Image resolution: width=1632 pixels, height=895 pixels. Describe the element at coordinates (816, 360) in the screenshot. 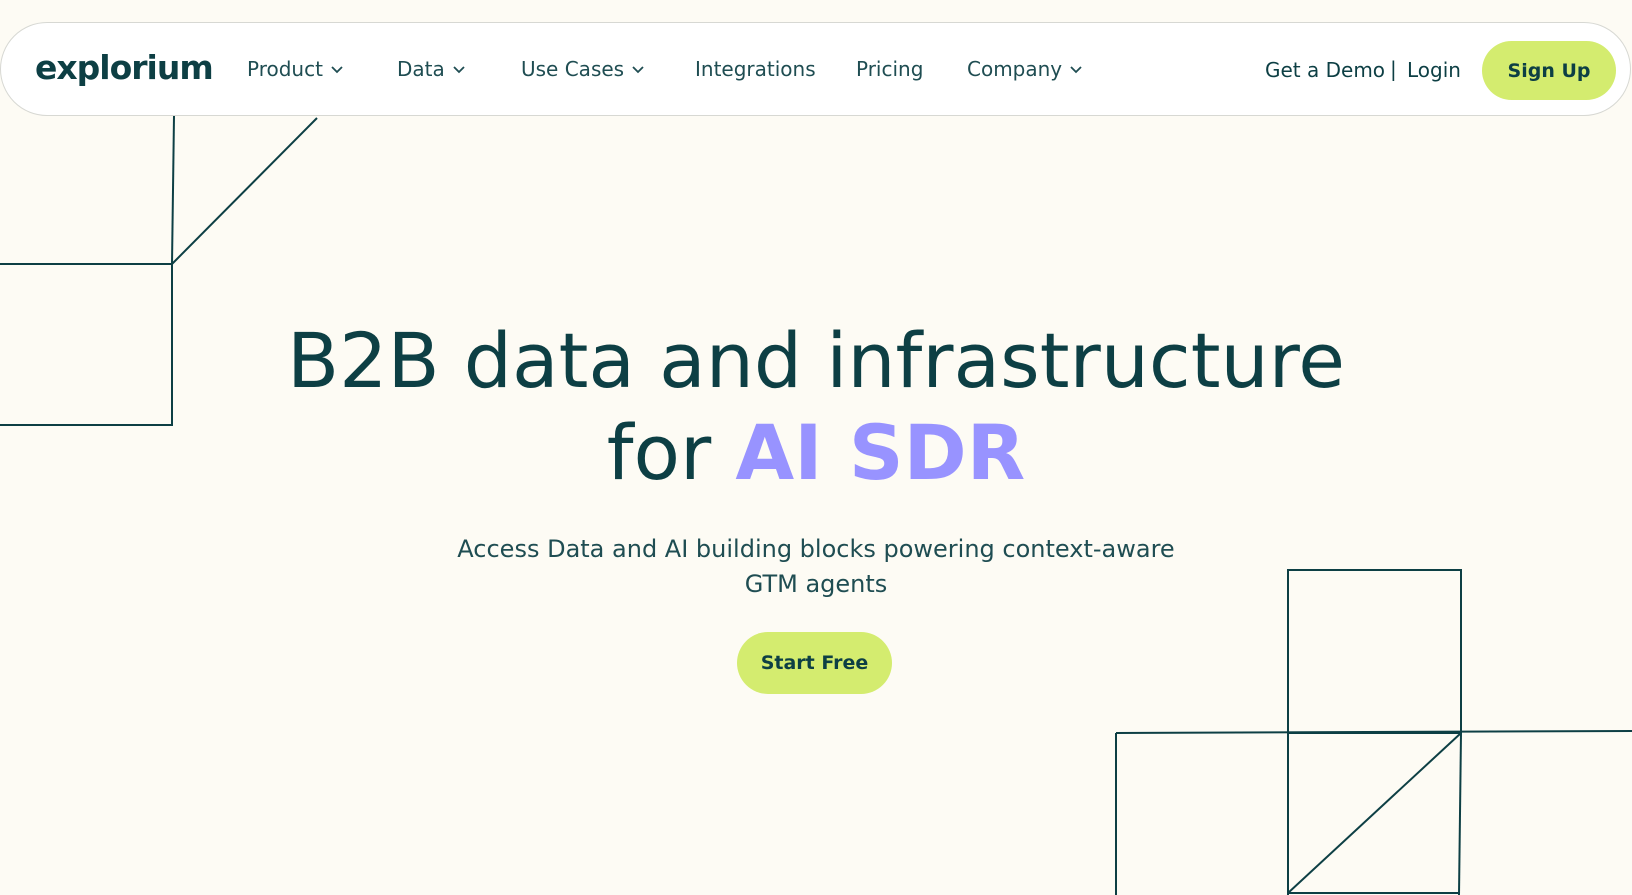

I see `hero-title-line-1: B2B data and infrastructure` at that location.